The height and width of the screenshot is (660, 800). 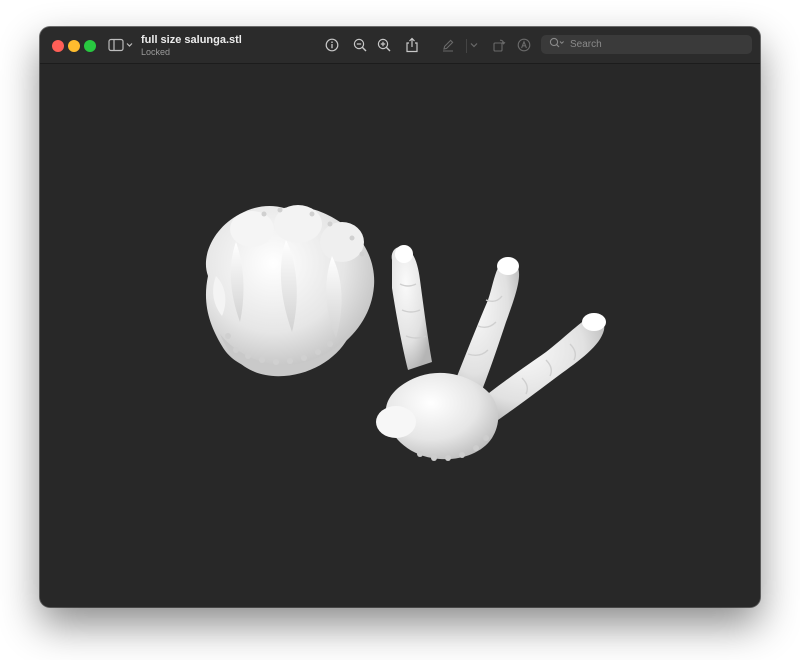 I want to click on markup-menu-button, so click(x=474, y=45).